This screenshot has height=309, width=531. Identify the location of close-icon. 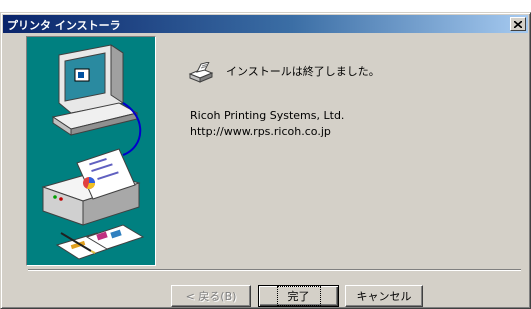
(518, 24).